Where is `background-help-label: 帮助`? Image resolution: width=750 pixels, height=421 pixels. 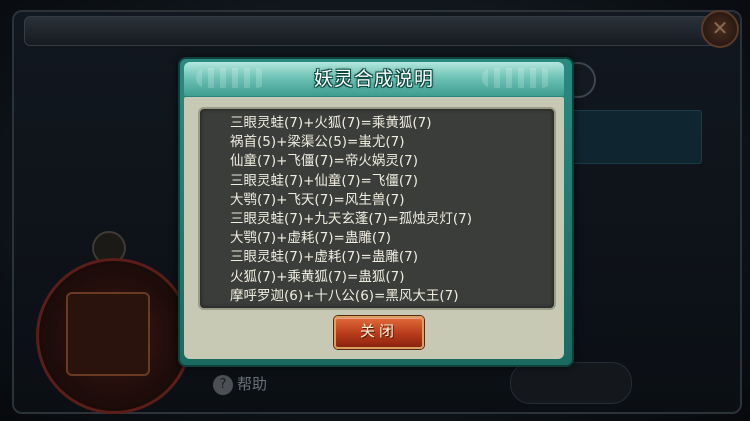 background-help-label: 帮助 is located at coordinates (252, 384).